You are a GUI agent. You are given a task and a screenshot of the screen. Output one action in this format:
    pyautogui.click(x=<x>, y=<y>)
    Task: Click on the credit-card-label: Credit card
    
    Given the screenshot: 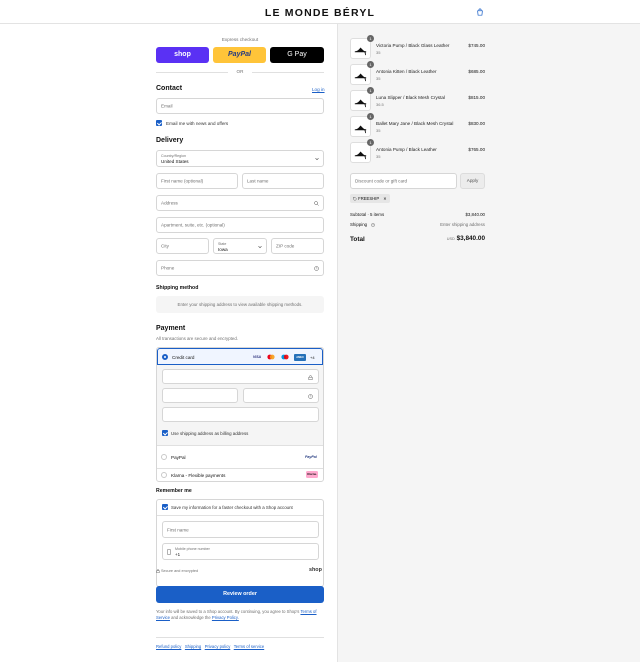 What is the action you would take?
    pyautogui.click(x=183, y=357)
    